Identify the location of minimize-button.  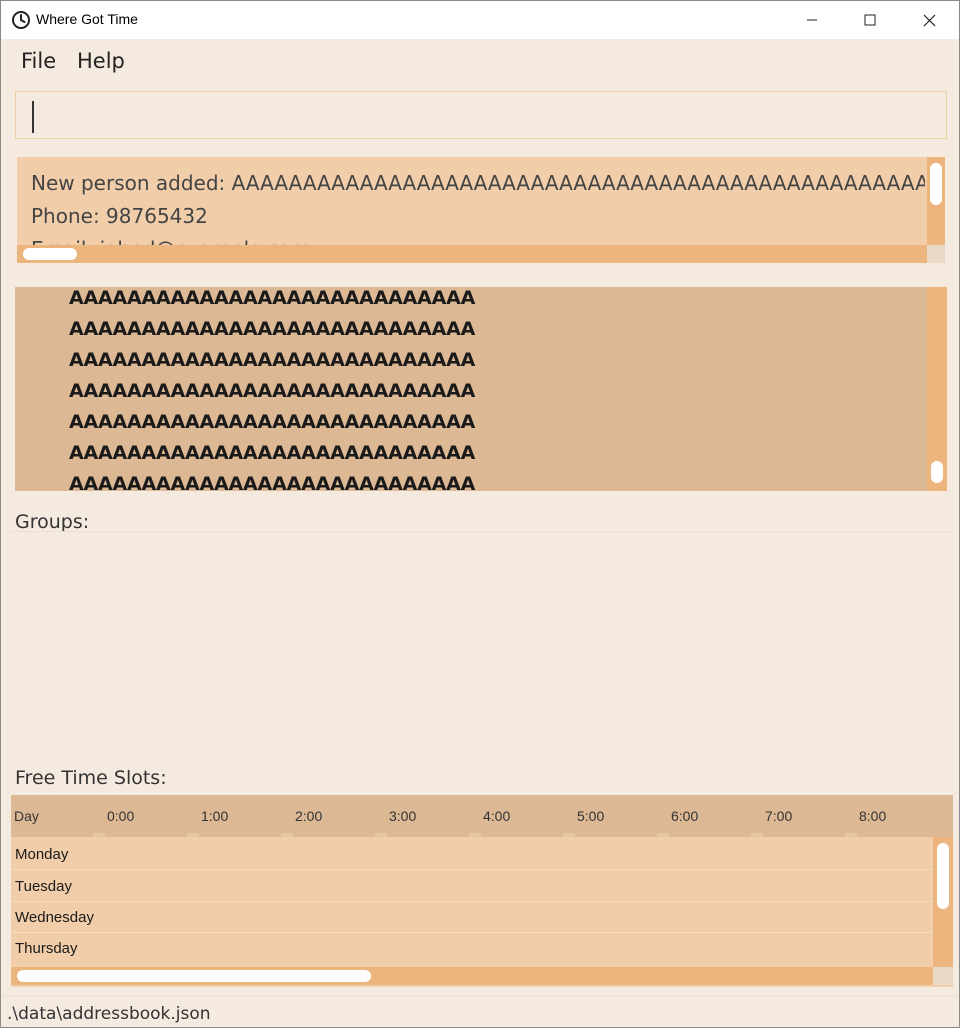
(812, 20).